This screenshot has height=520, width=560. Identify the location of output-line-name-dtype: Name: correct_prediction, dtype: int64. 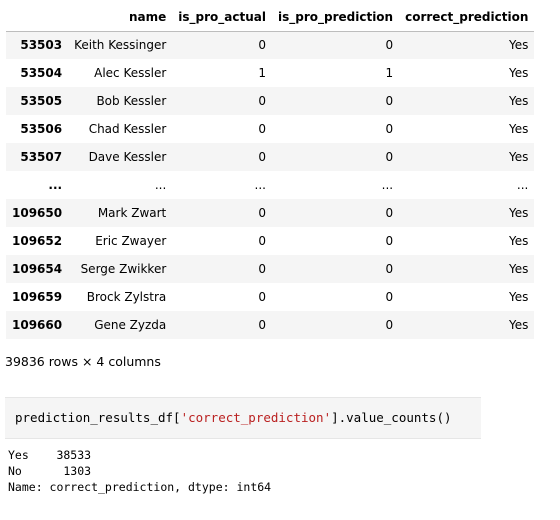
(140, 487).